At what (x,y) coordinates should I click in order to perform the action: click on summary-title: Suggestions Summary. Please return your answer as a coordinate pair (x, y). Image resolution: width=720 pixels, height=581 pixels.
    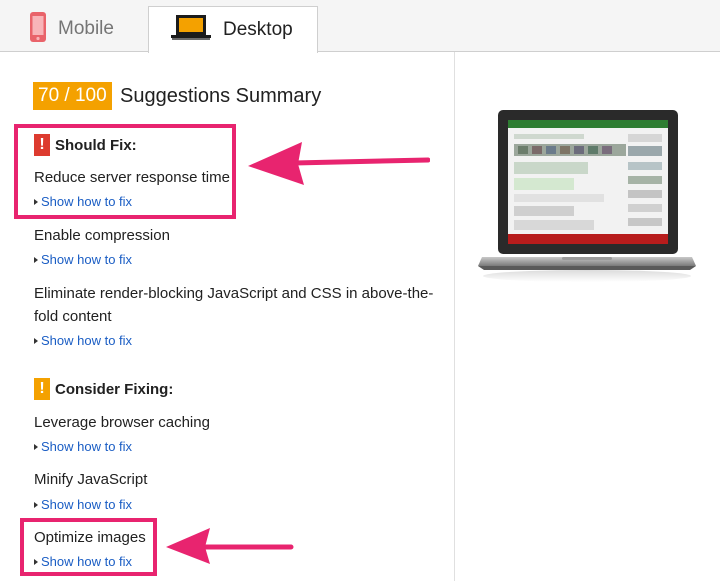
    Looking at the image, I should click on (221, 96).